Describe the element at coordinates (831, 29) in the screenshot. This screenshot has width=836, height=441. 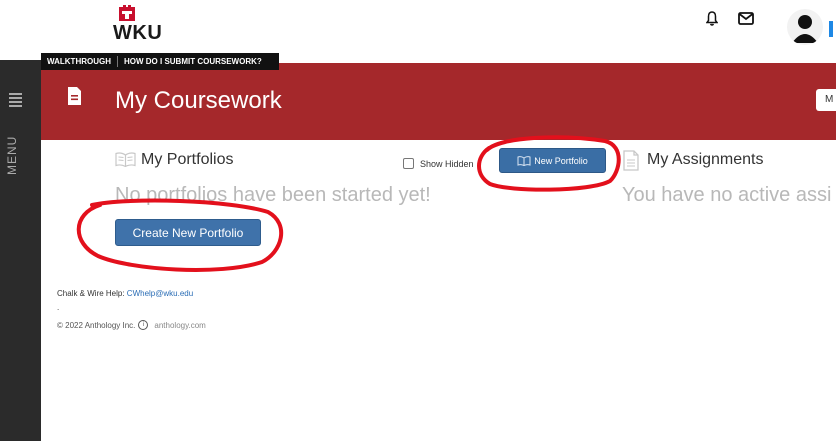
I see `user-menu-edge` at that location.